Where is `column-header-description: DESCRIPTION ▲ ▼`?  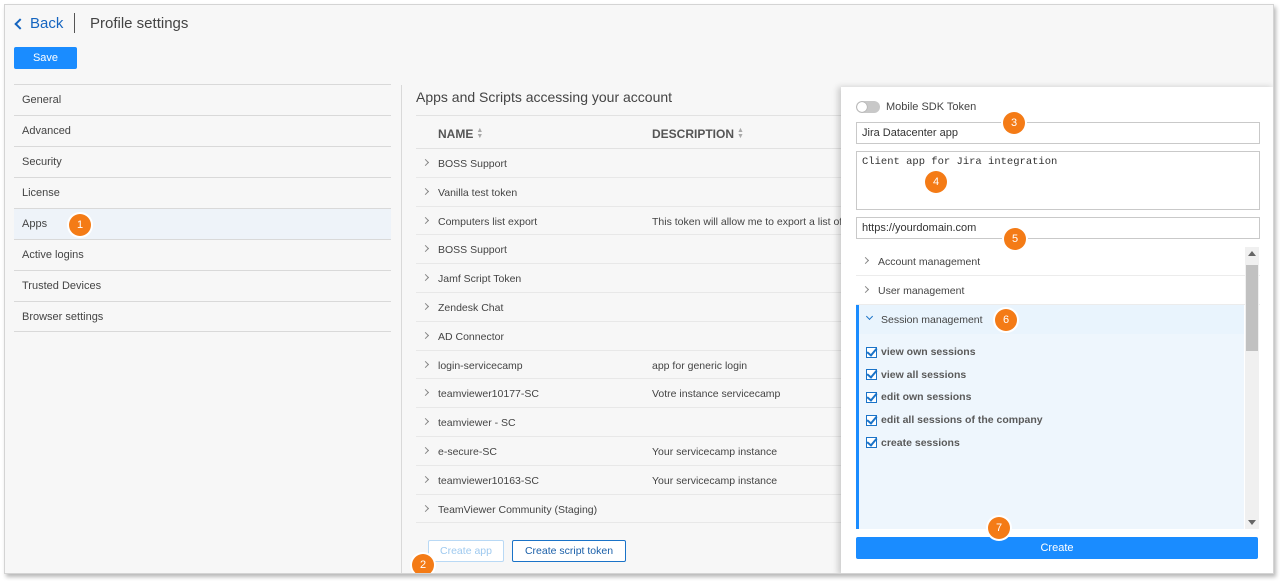 column-header-description: DESCRIPTION ▲ ▼ is located at coordinates (698, 134).